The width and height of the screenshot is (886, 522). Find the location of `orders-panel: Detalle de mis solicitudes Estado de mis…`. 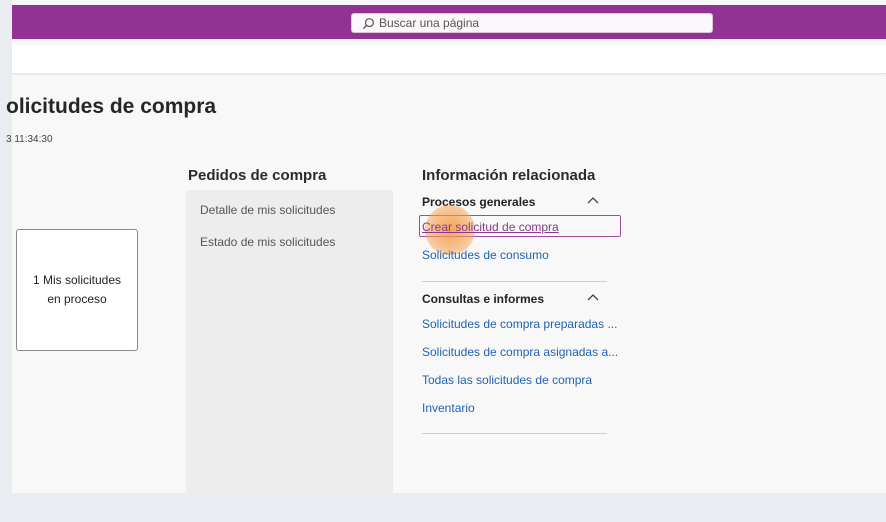

orders-panel: Detalle de mis solicitudes Estado de mis… is located at coordinates (289, 341).